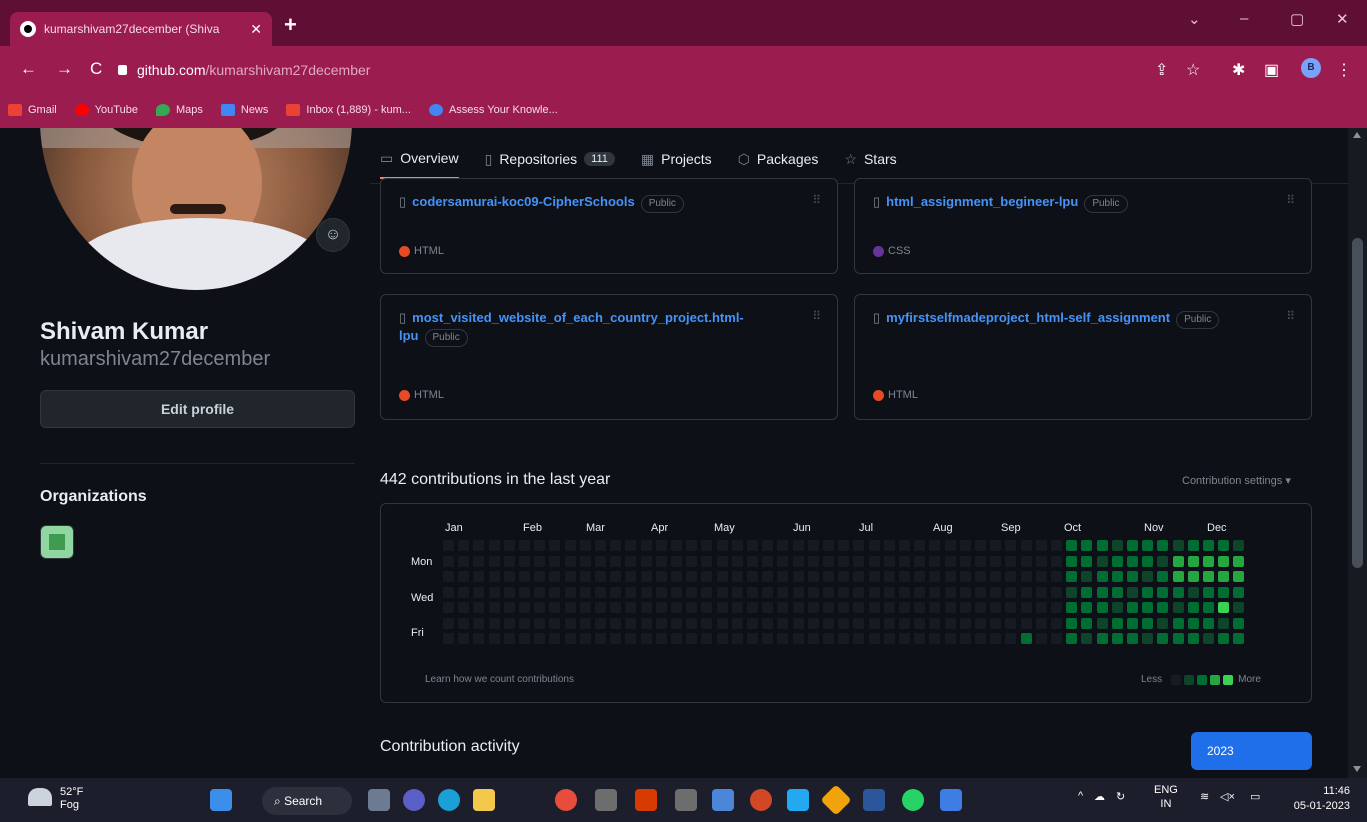 The image size is (1367, 822). What do you see at coordinates (307, 801) in the screenshot?
I see `taskbar-search: ⌕ Search` at bounding box center [307, 801].